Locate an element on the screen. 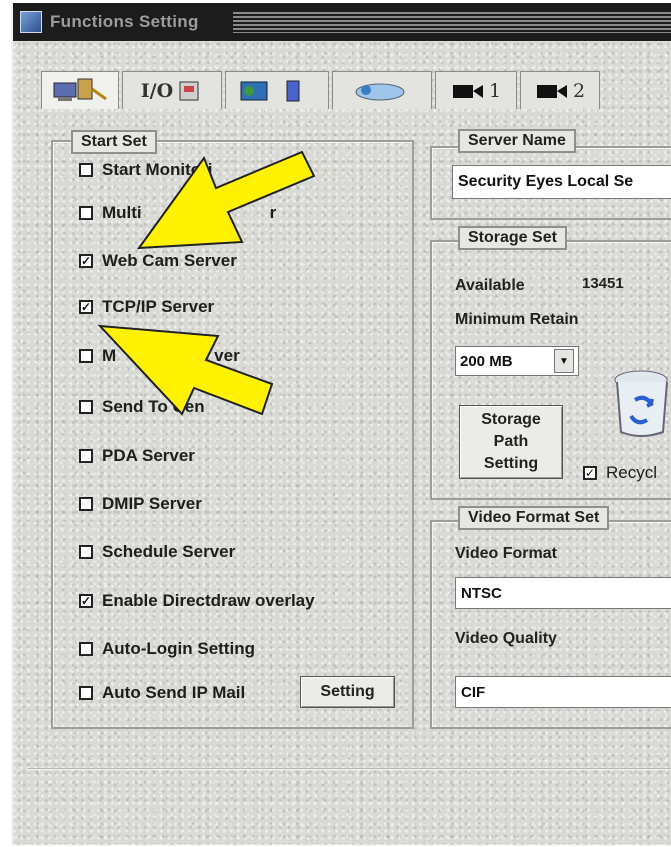 This screenshot has height=847, width=671. auto-login-option: Auto-Login Setting is located at coordinates (167, 649).